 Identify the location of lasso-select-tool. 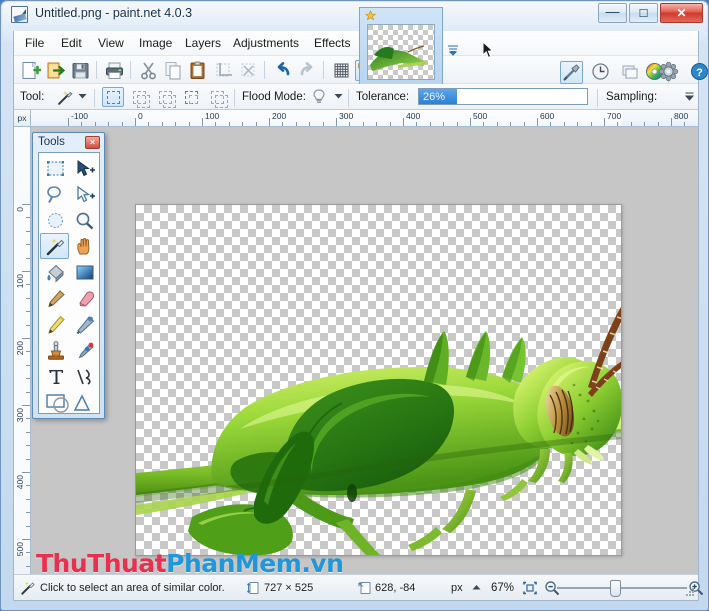
(54, 194).